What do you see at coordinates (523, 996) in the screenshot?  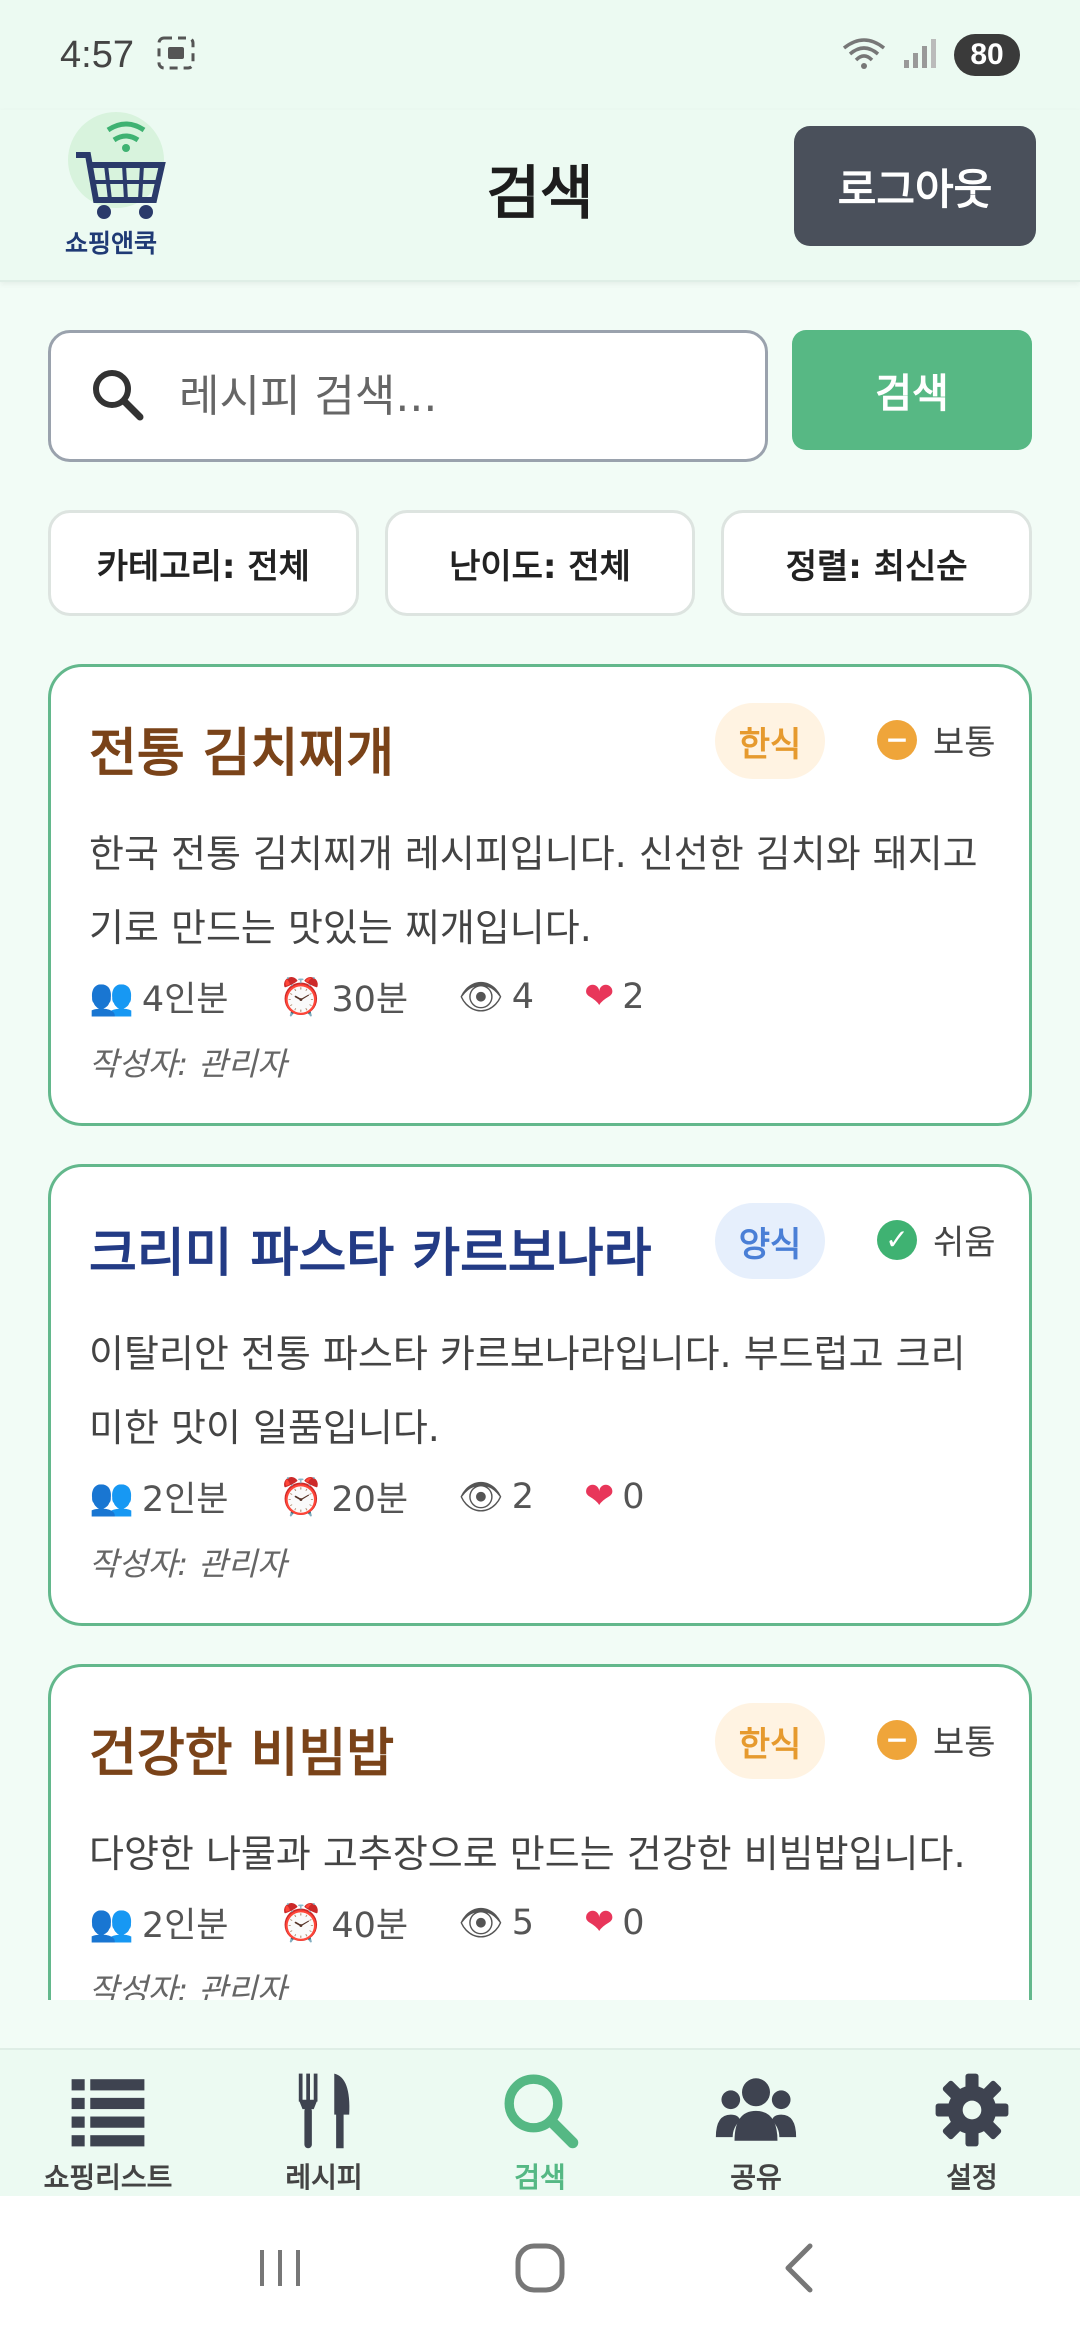 I see `view-count: 4` at bounding box center [523, 996].